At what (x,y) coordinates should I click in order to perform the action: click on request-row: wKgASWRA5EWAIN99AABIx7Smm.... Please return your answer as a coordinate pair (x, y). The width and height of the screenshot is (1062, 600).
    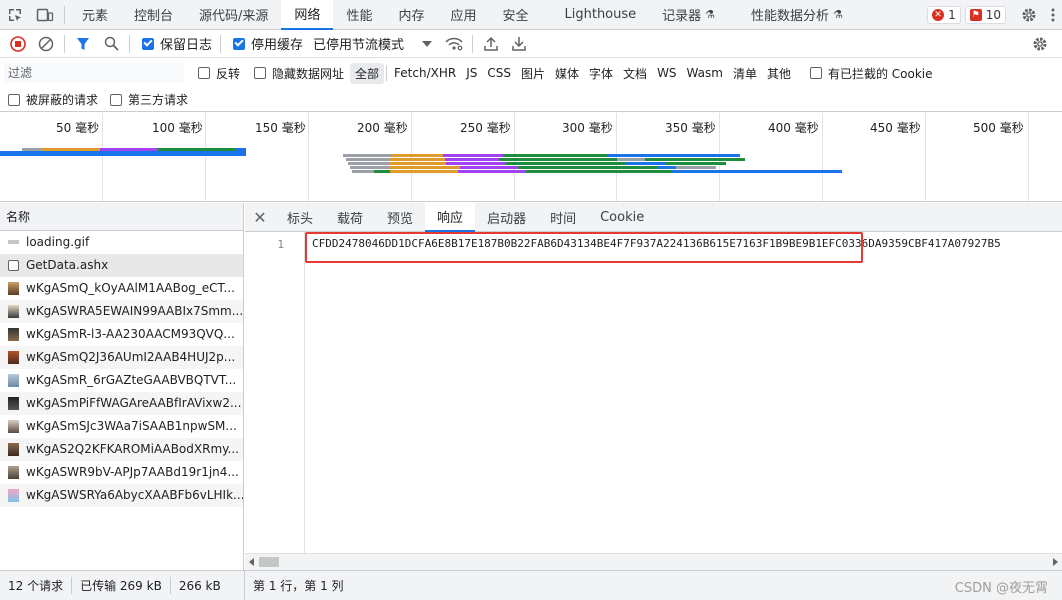
    Looking at the image, I should click on (121, 311).